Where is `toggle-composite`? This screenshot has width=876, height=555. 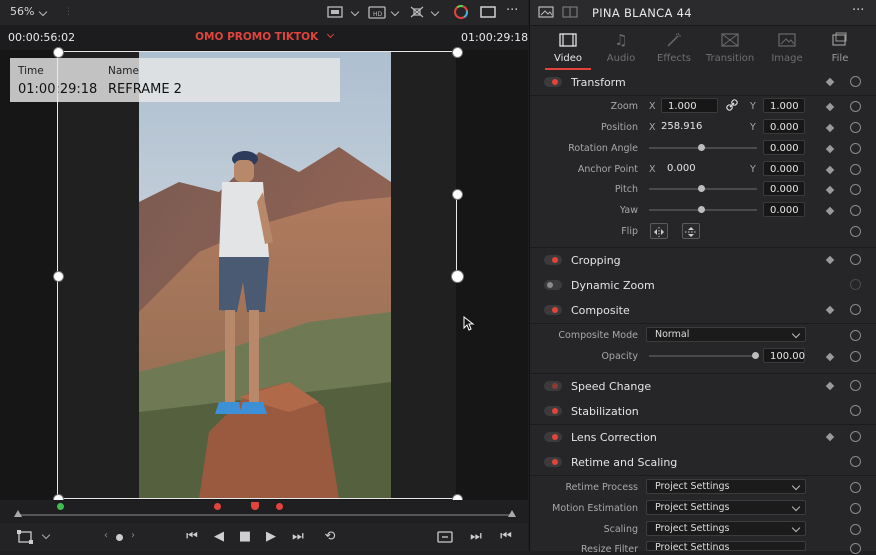
toggle-composite is located at coordinates (553, 310).